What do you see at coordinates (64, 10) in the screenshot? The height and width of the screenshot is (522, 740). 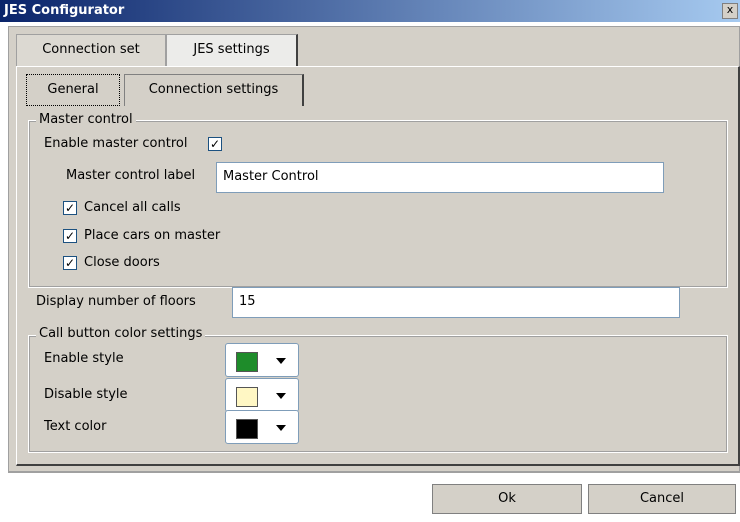 I see `window-title: JES Configurator` at bounding box center [64, 10].